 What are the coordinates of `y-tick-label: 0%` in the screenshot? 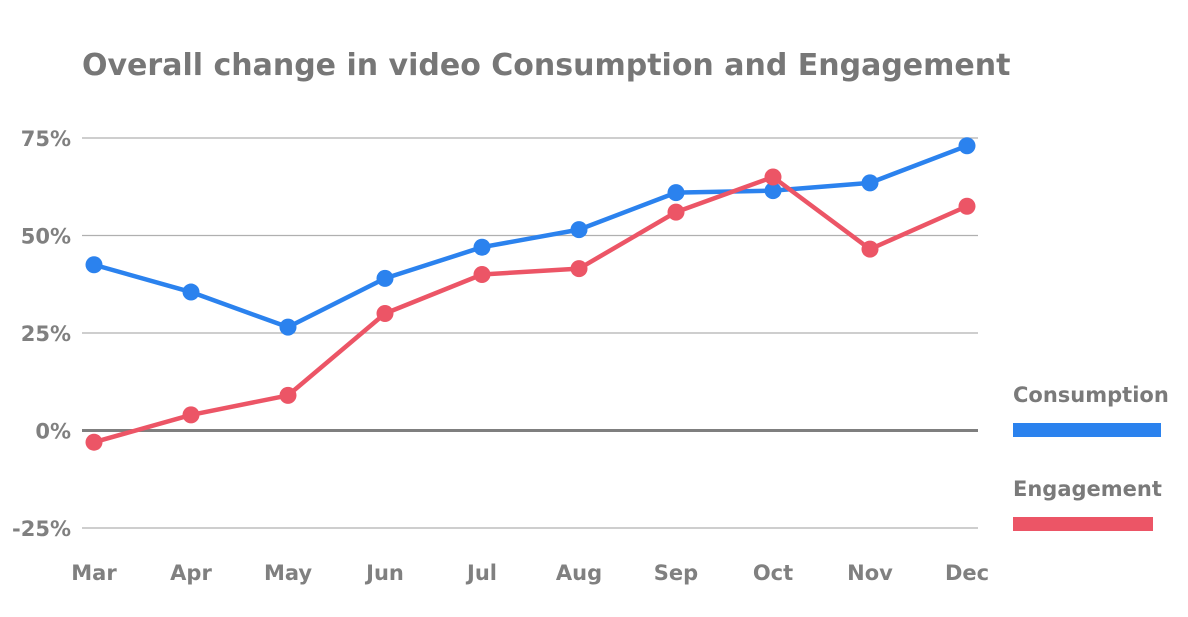 It's located at (53, 432).